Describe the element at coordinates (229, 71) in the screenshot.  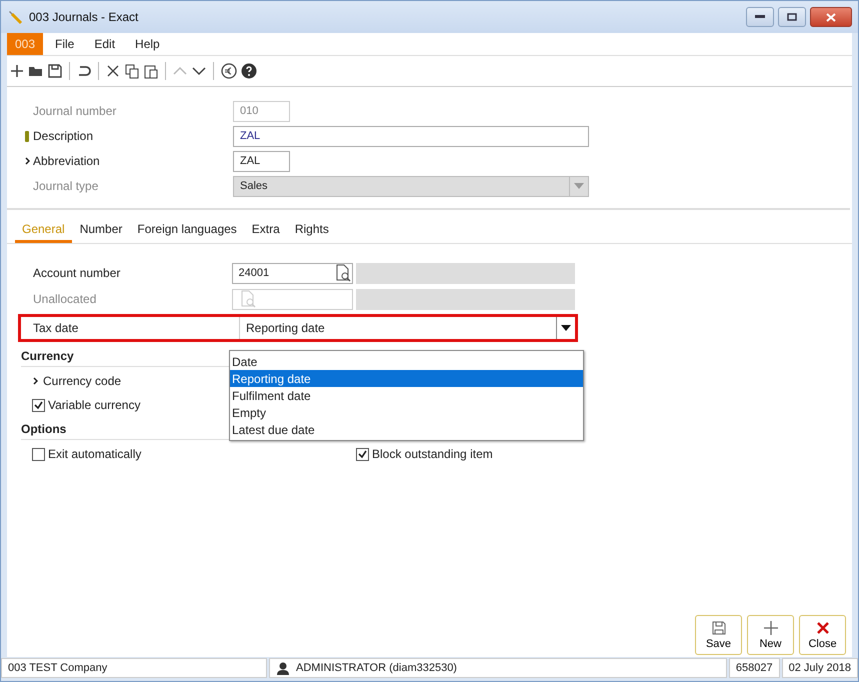
I see `euro-icon` at that location.